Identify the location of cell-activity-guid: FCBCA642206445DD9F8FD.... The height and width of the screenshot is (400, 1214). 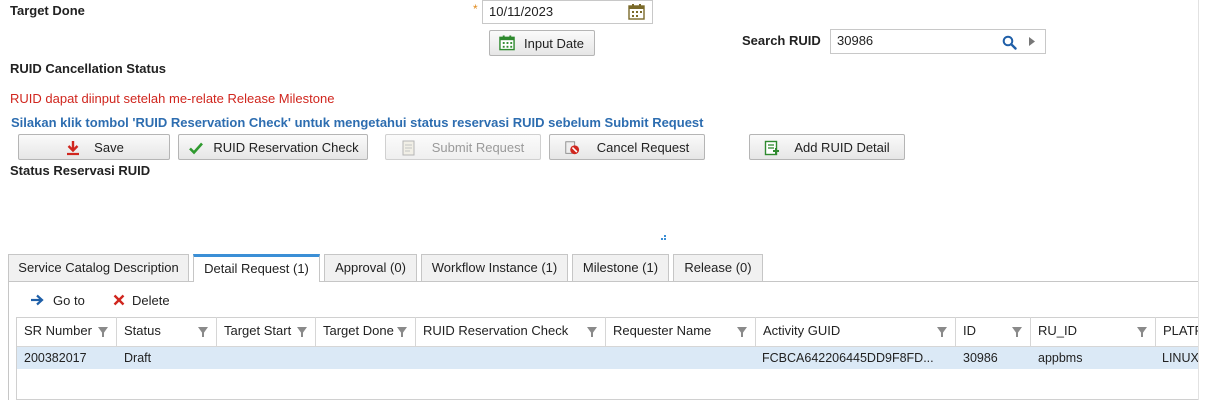
(848, 358).